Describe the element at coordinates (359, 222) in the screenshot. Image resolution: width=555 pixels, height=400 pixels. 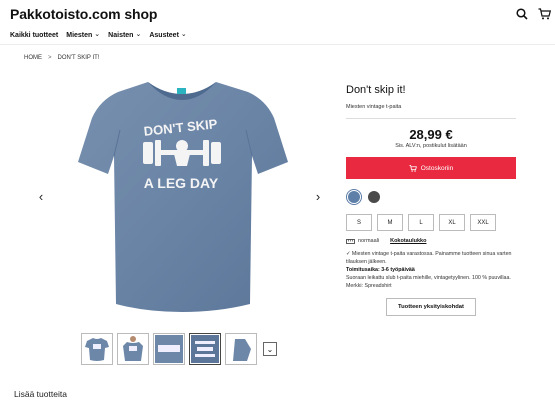
I see `size-option-s: S` at that location.